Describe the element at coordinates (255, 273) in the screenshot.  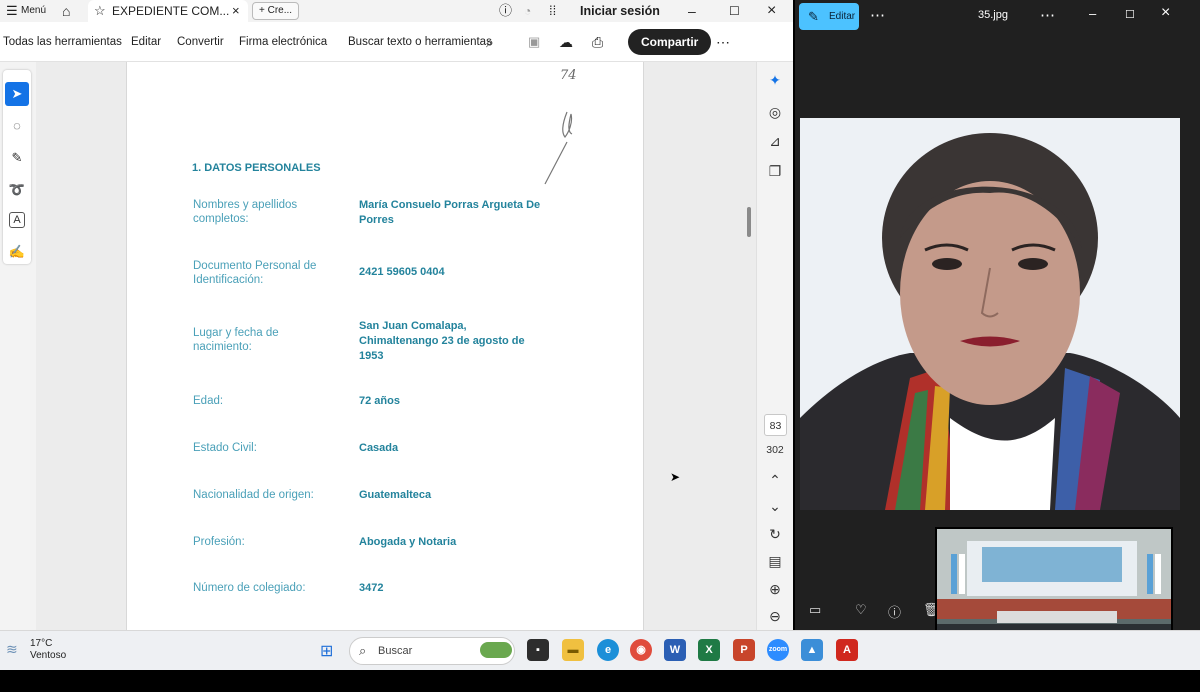
I see `field-label-dpi: Documento Personal de Identificación:` at that location.